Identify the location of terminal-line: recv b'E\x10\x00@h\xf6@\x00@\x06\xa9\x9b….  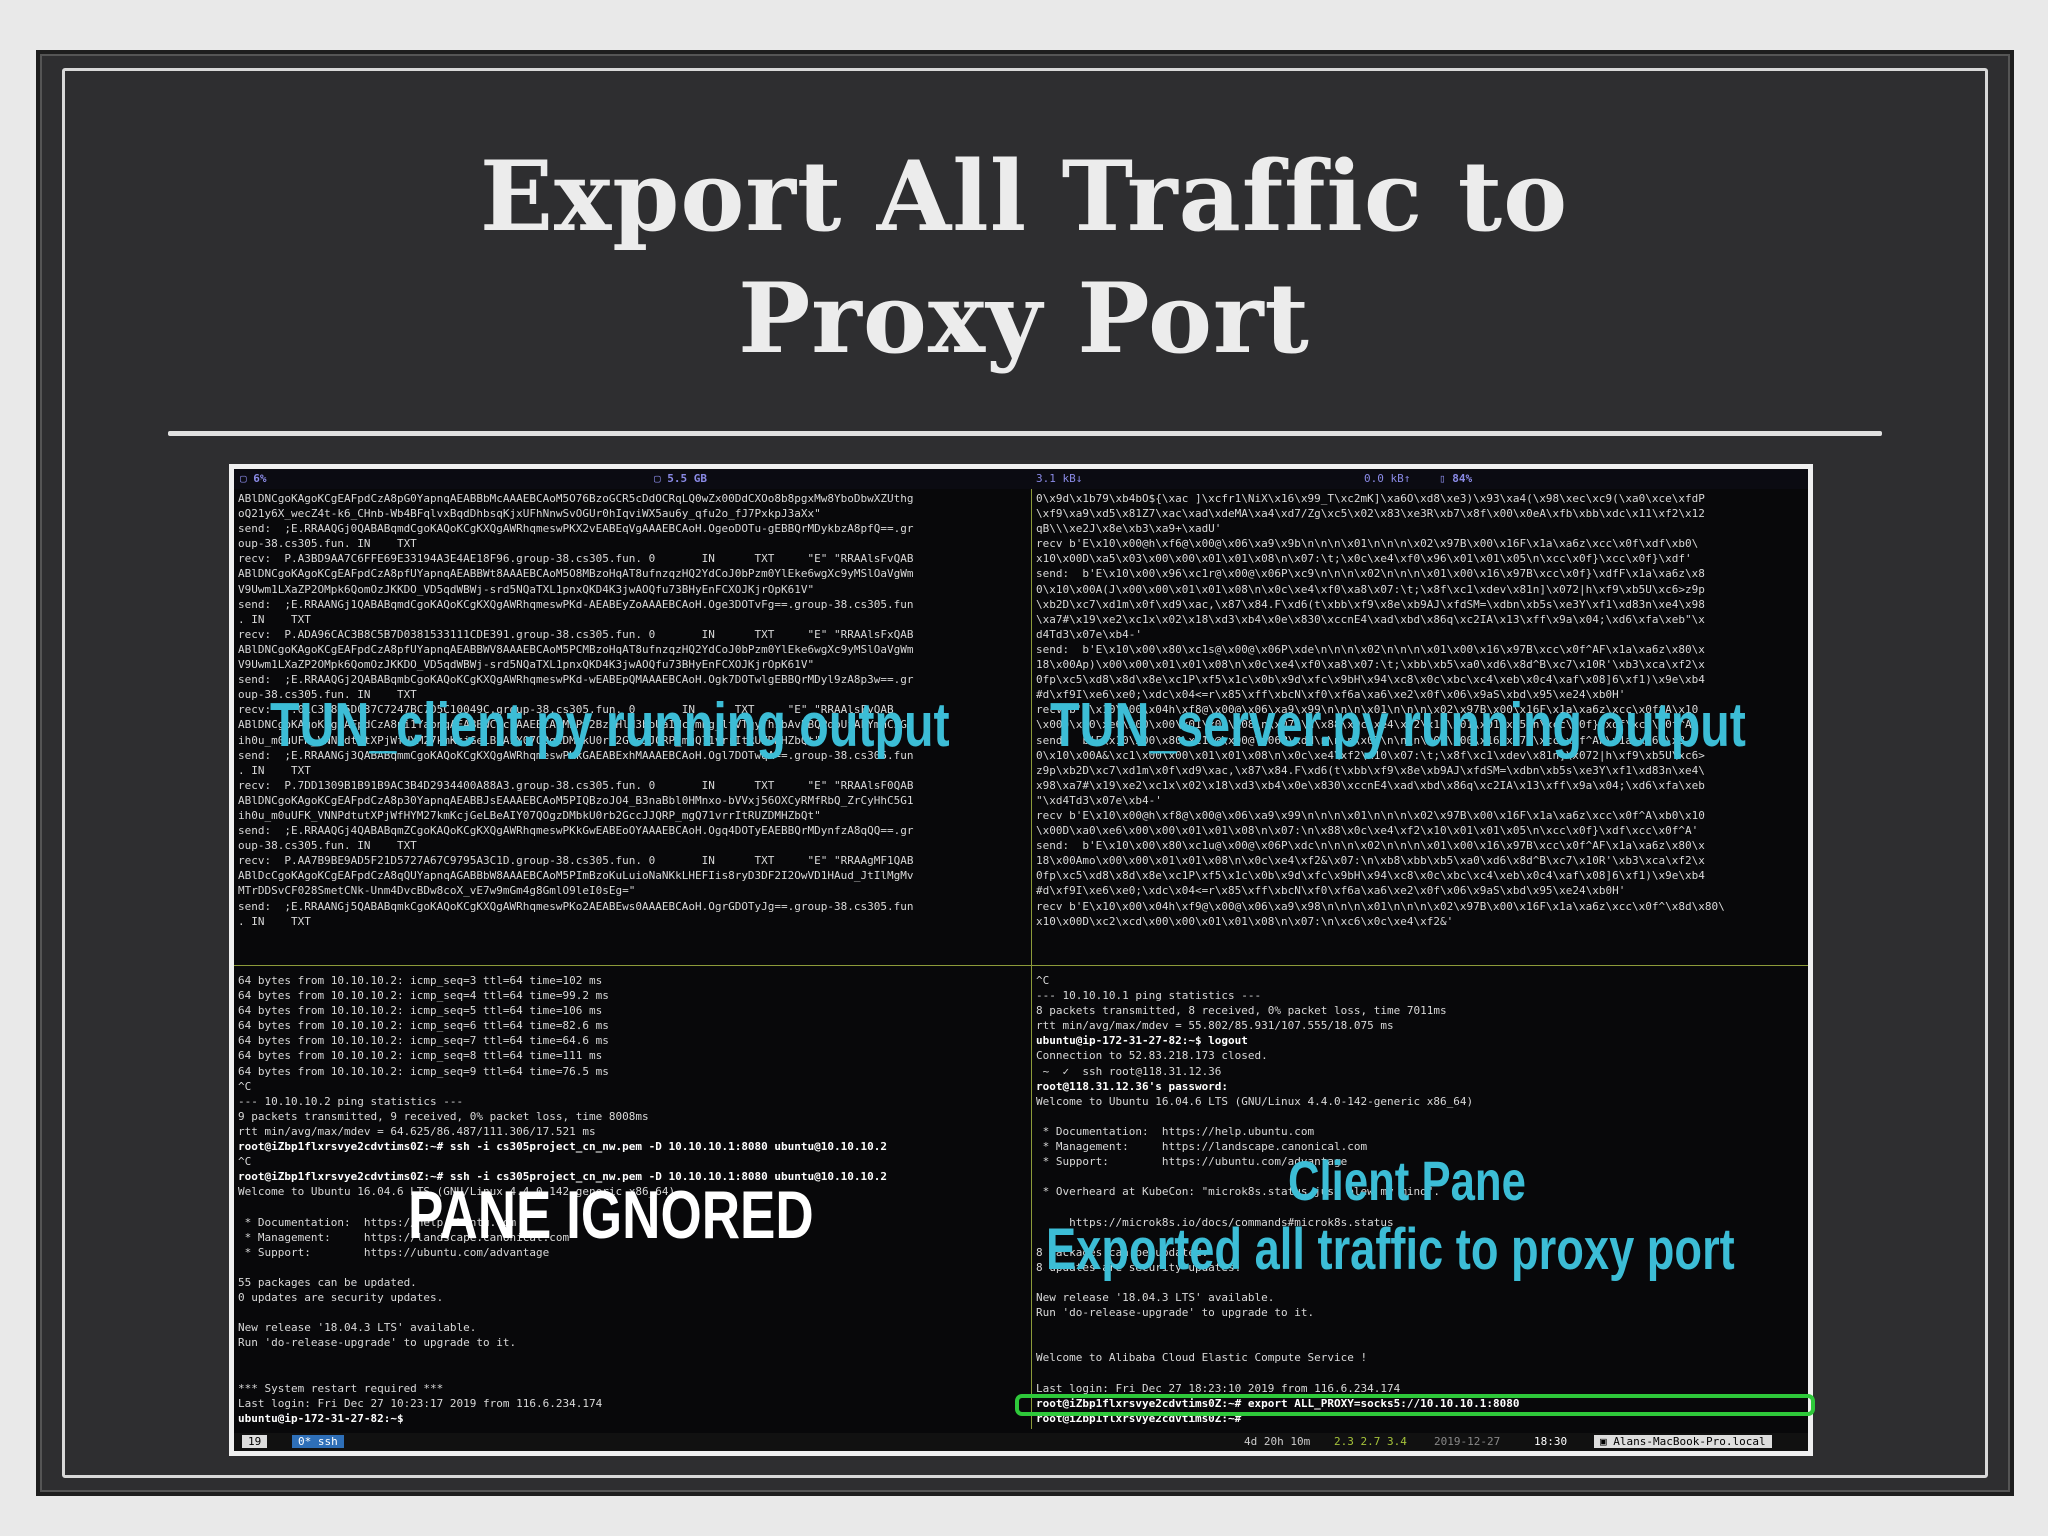
(1367, 544).